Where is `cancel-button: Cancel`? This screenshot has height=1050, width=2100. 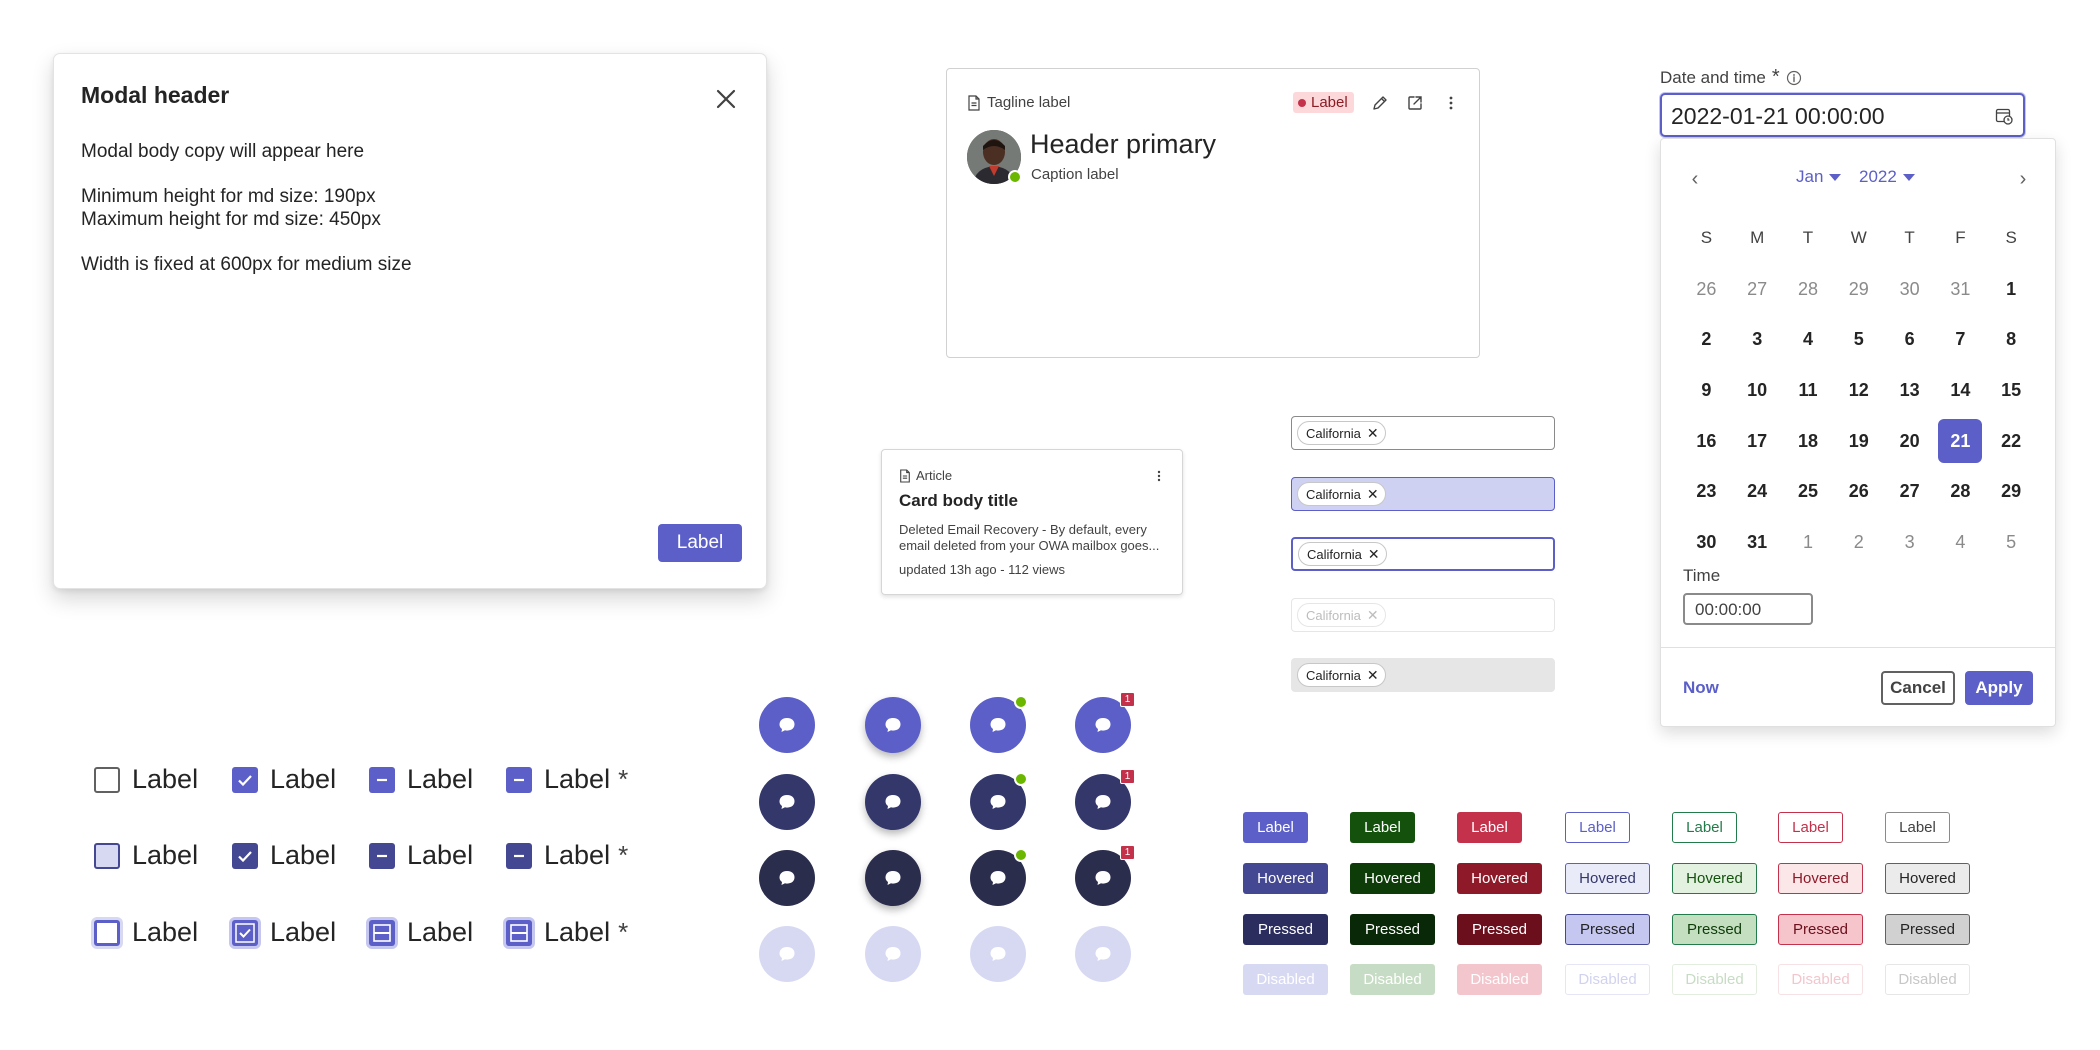 cancel-button: Cancel is located at coordinates (1918, 688).